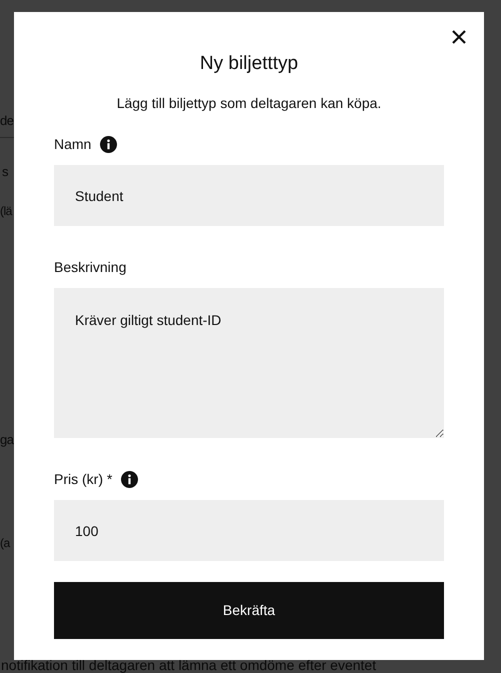 The image size is (501, 673). I want to click on close-icon, so click(459, 37).